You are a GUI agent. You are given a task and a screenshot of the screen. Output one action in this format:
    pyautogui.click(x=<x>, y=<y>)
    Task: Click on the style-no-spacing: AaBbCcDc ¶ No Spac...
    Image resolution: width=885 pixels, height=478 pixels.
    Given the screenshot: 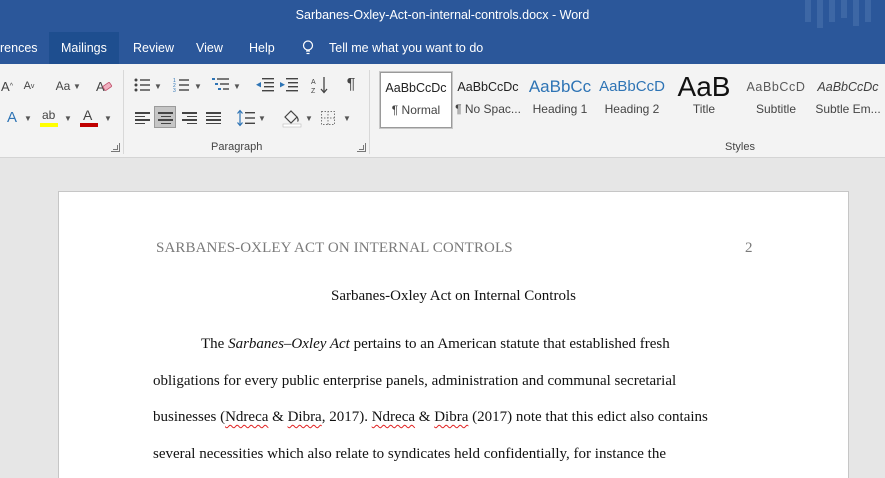 What is the action you would take?
    pyautogui.click(x=488, y=100)
    